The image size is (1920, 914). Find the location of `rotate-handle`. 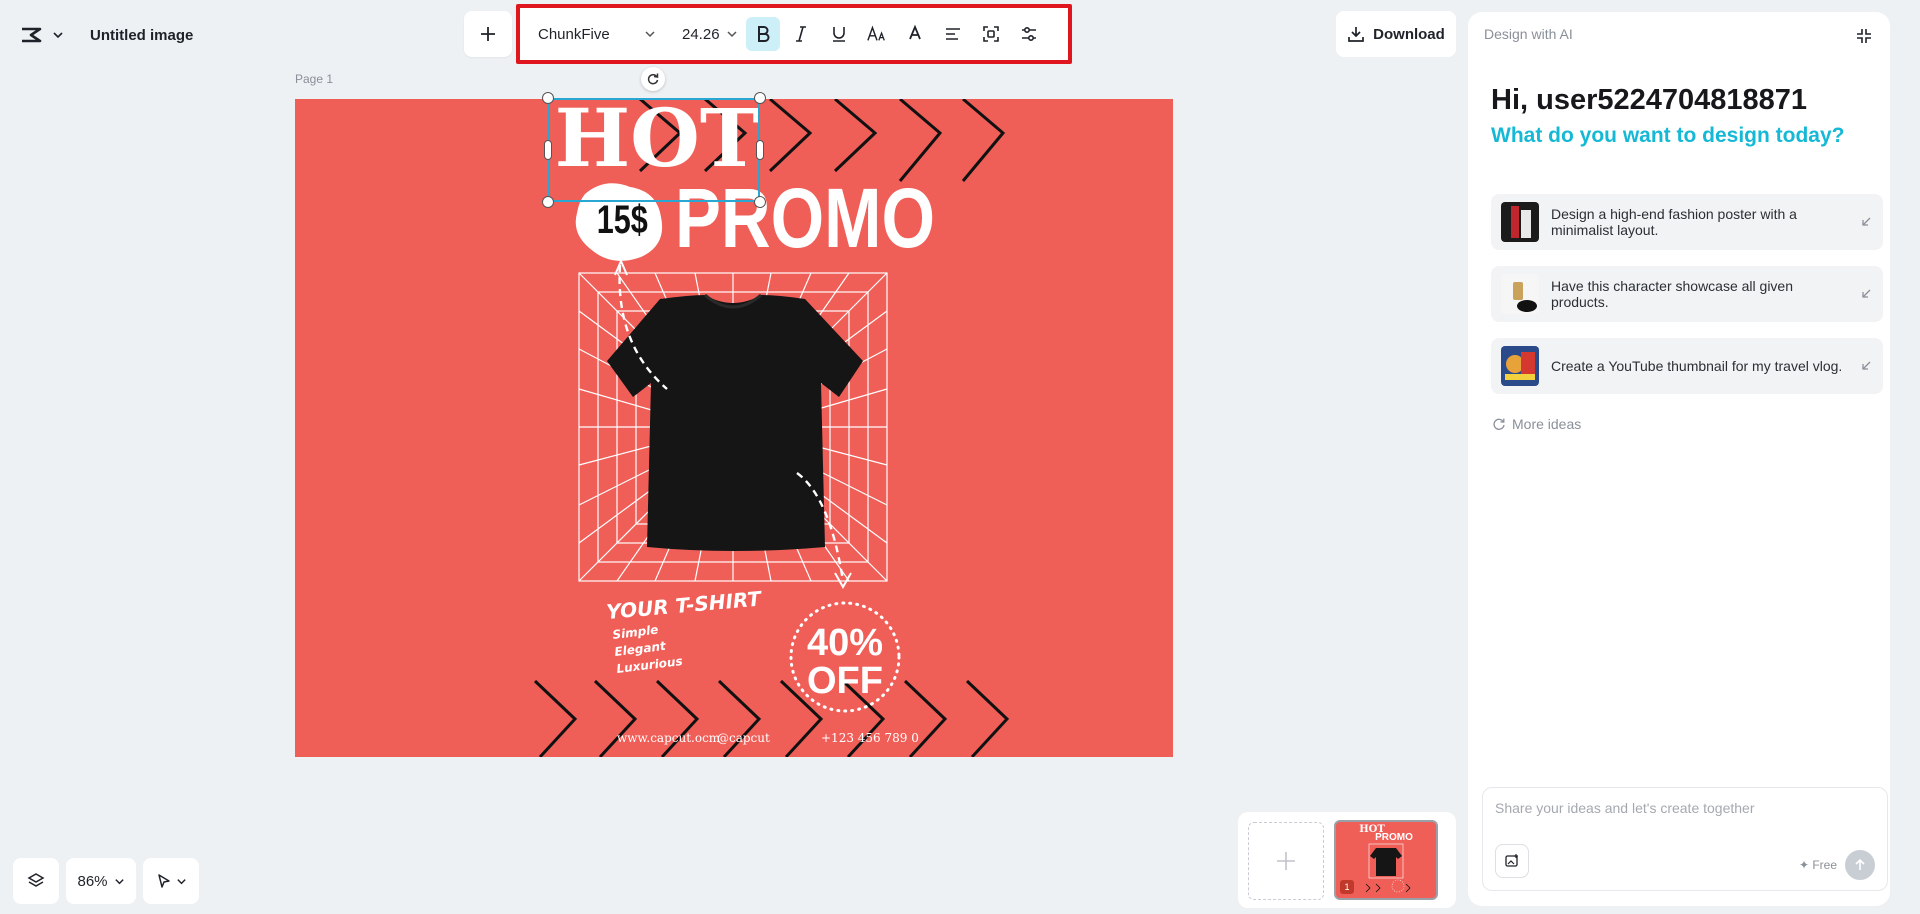

rotate-handle is located at coordinates (653, 79).